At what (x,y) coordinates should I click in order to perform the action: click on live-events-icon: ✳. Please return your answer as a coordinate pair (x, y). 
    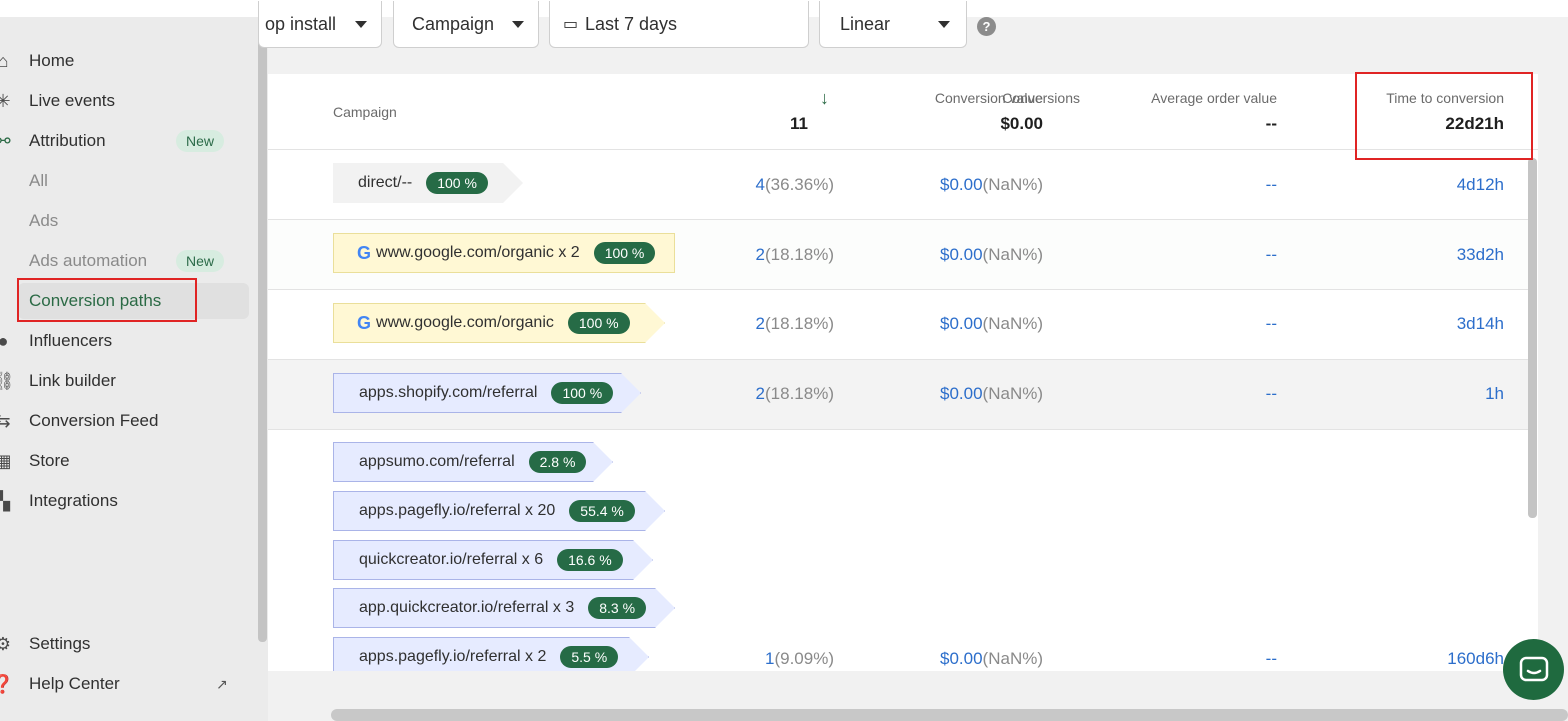
    Looking at the image, I should click on (5, 100).